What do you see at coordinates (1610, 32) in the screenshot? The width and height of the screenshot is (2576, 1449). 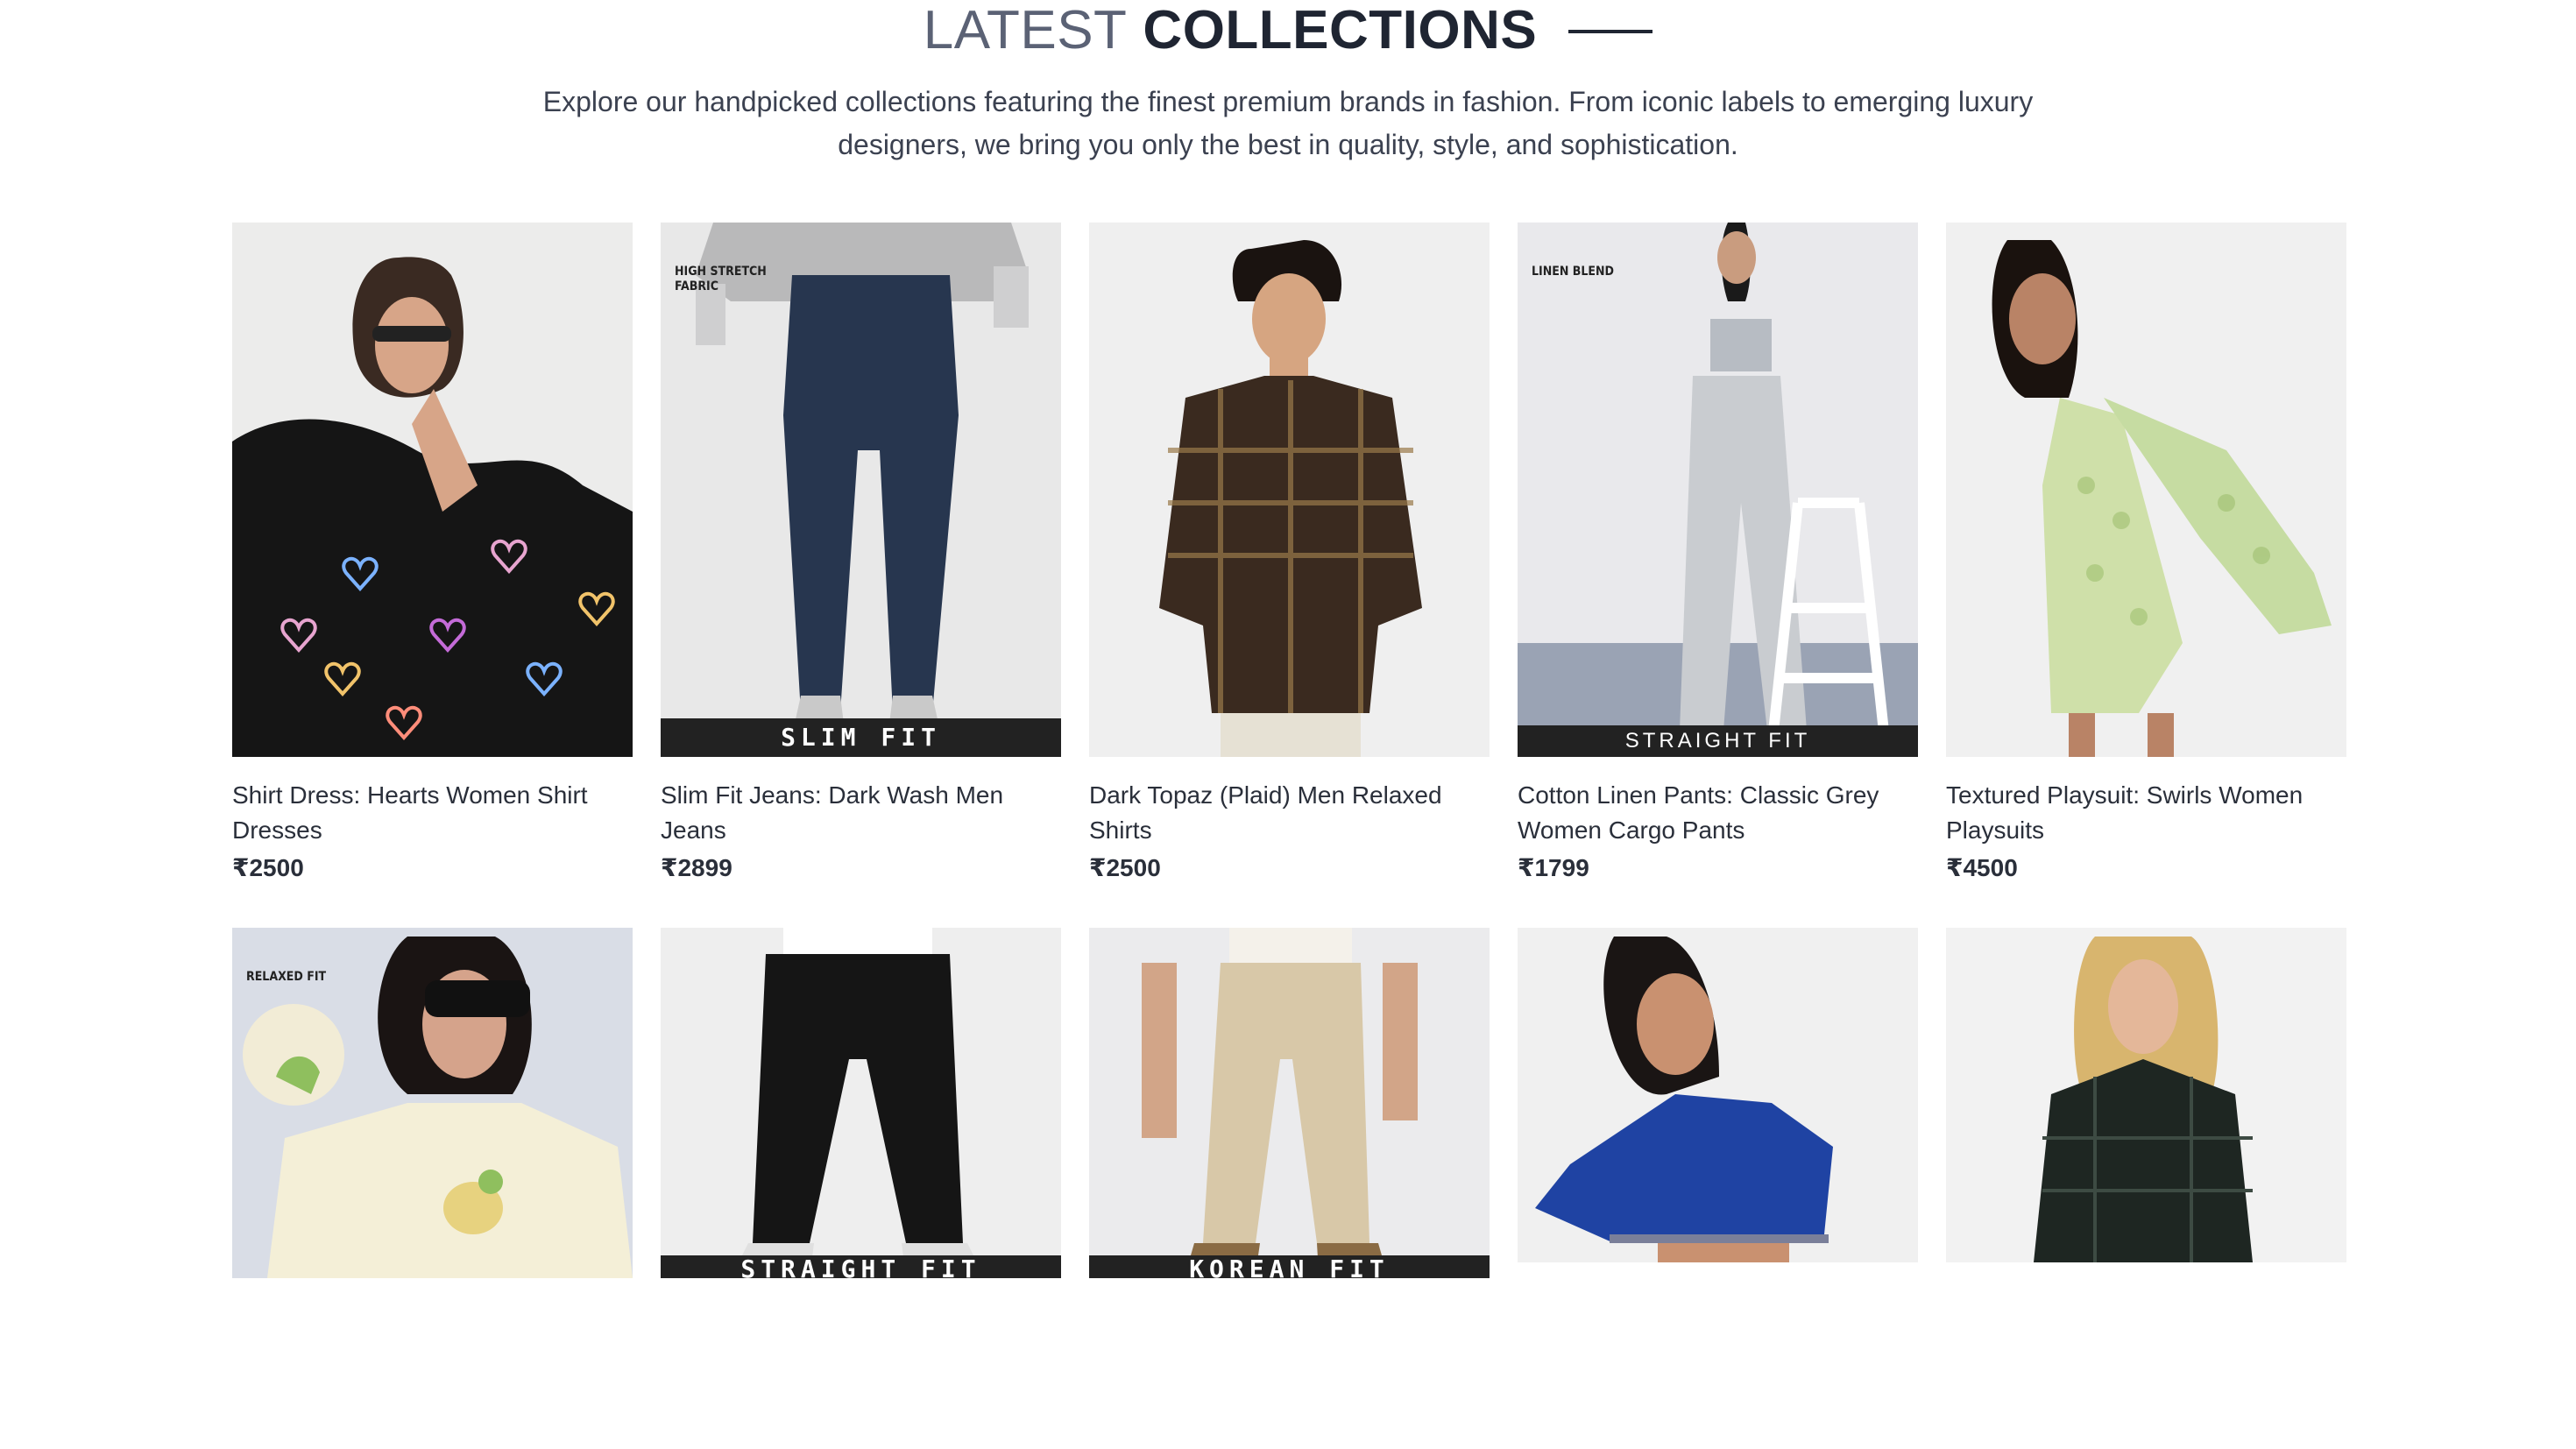 I see `heading-rule` at bounding box center [1610, 32].